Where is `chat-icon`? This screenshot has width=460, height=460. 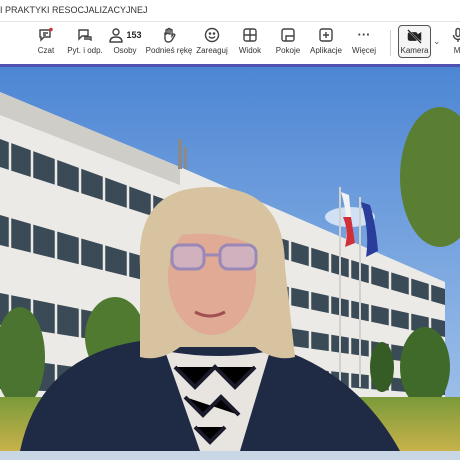 chat-icon is located at coordinates (46, 34).